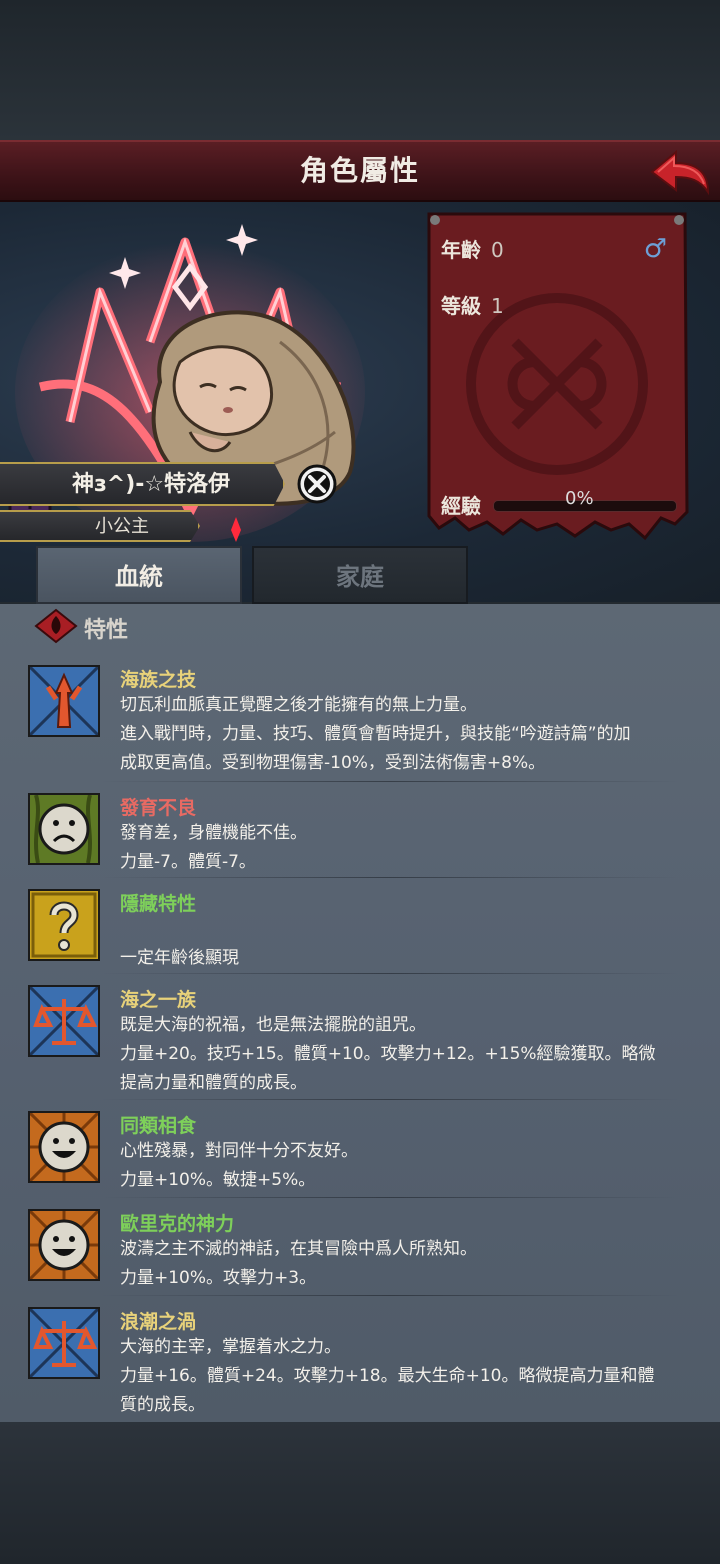 The height and width of the screenshot is (1564, 720). I want to click on level-value: 1, so click(497, 306).